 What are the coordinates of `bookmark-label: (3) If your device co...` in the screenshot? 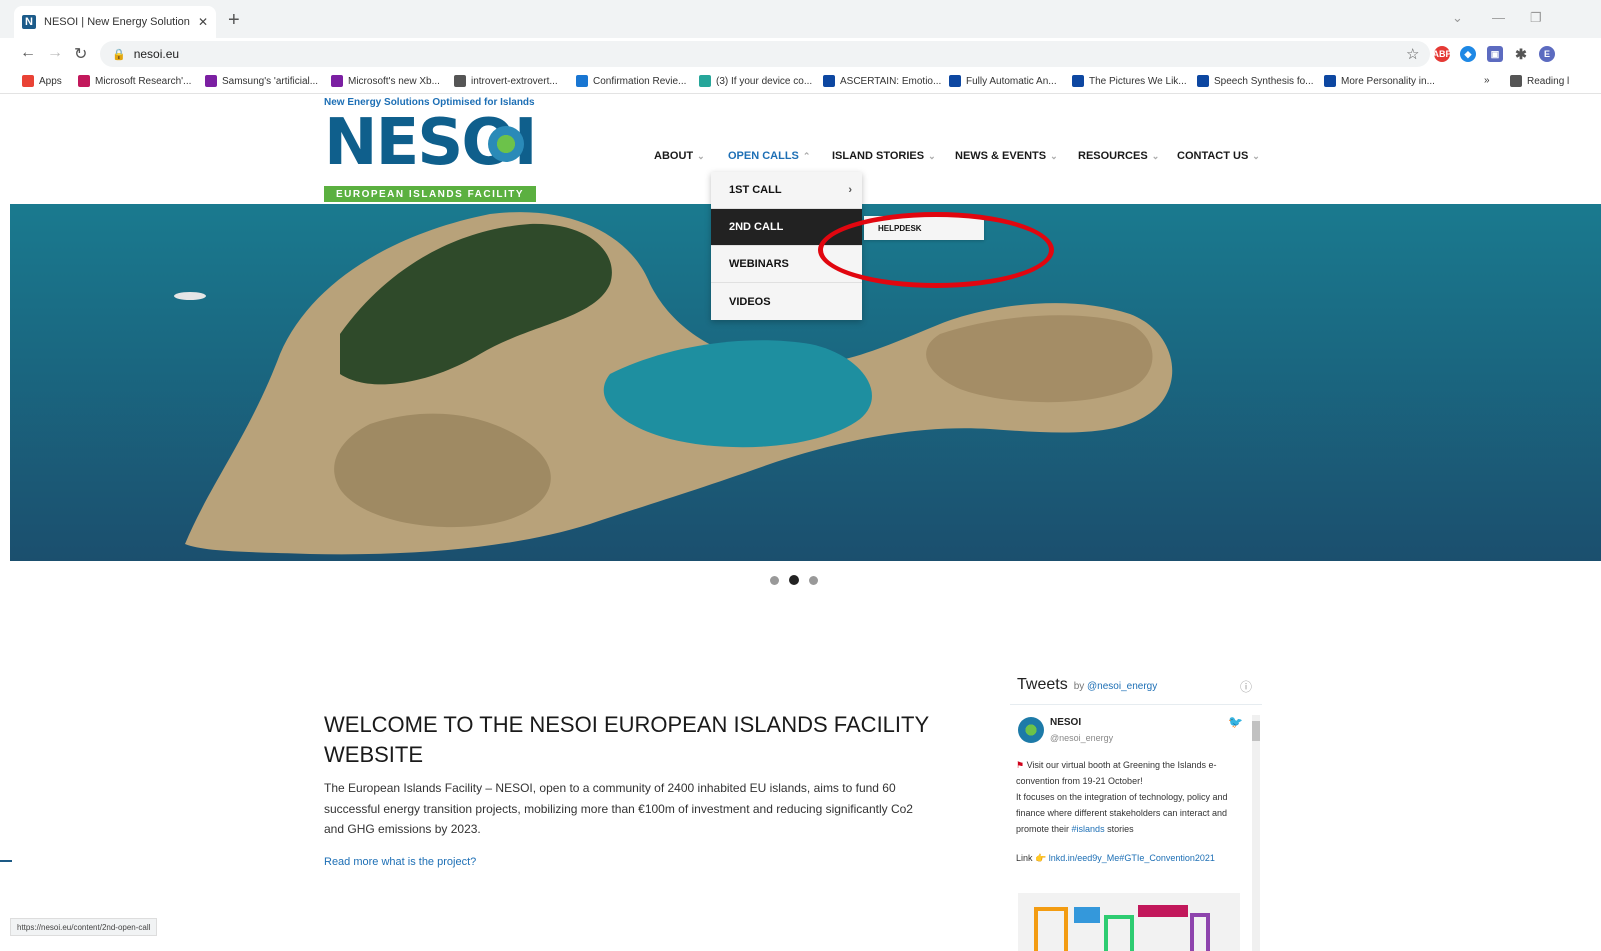 It's located at (764, 81).